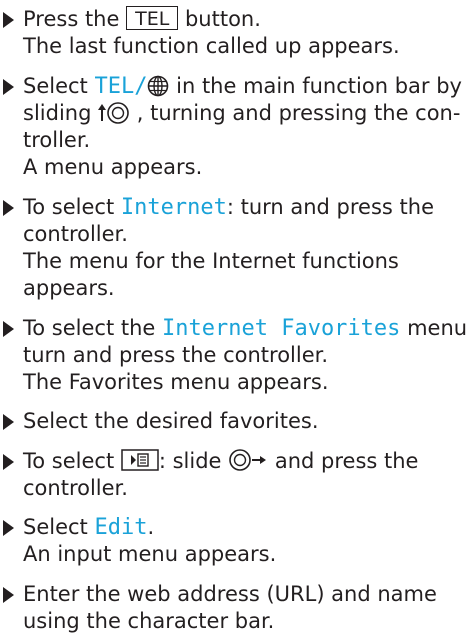  I want to click on step-result: The last function called up appears., so click(211, 46).